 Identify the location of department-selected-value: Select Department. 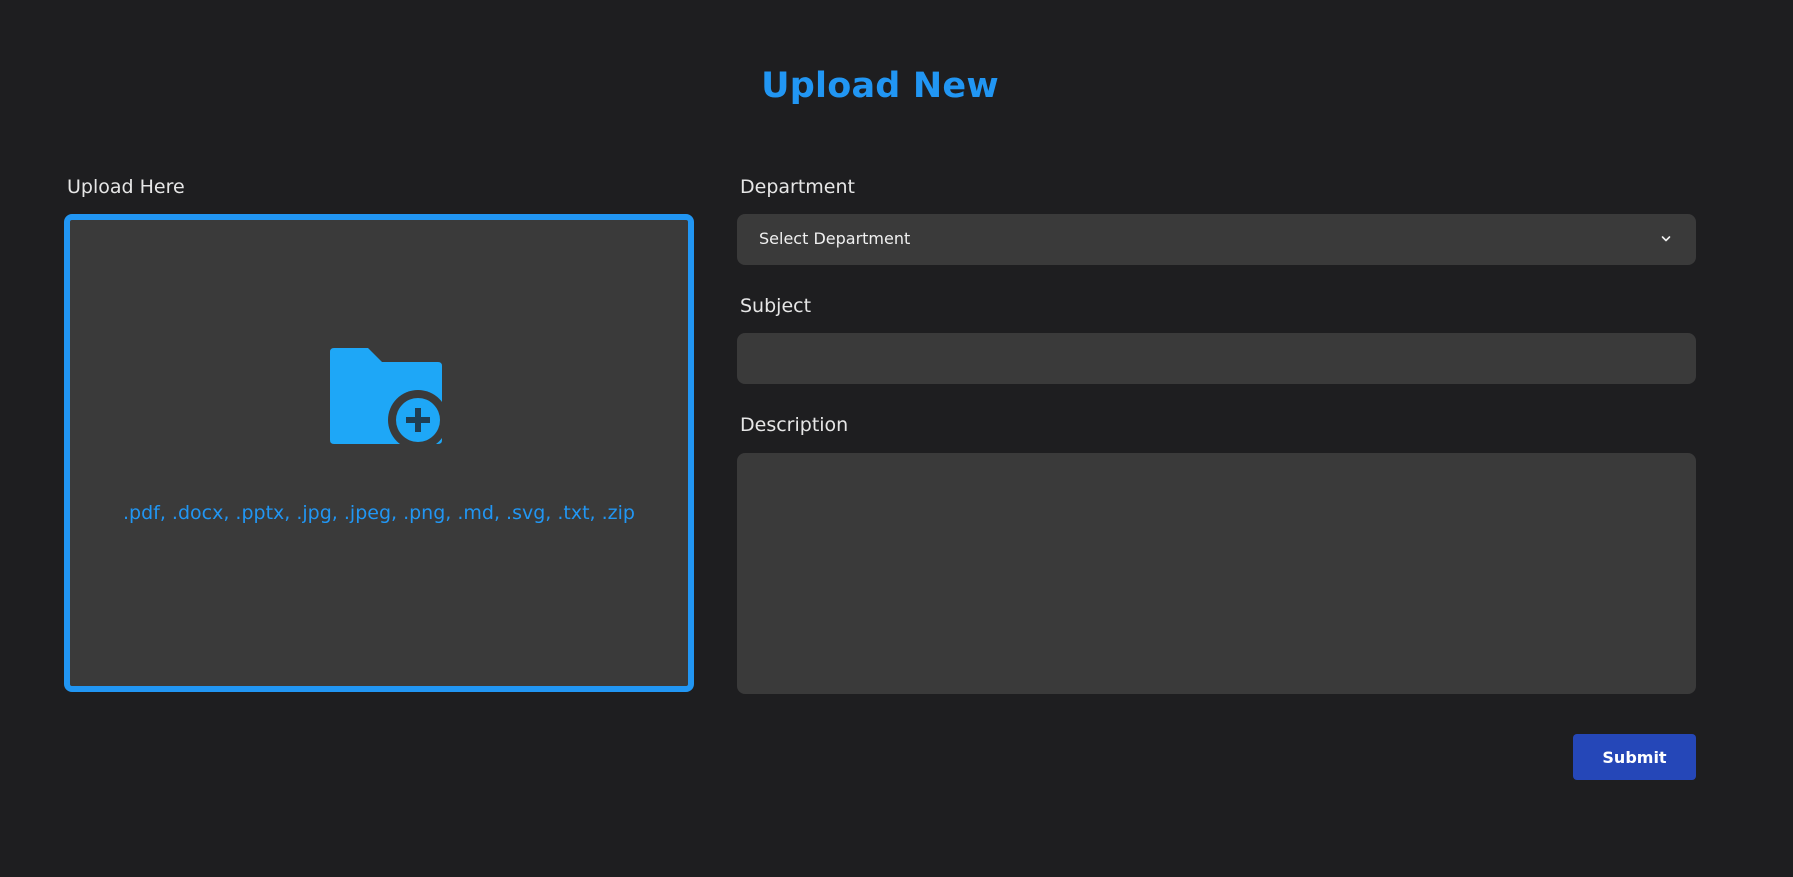
(835, 238).